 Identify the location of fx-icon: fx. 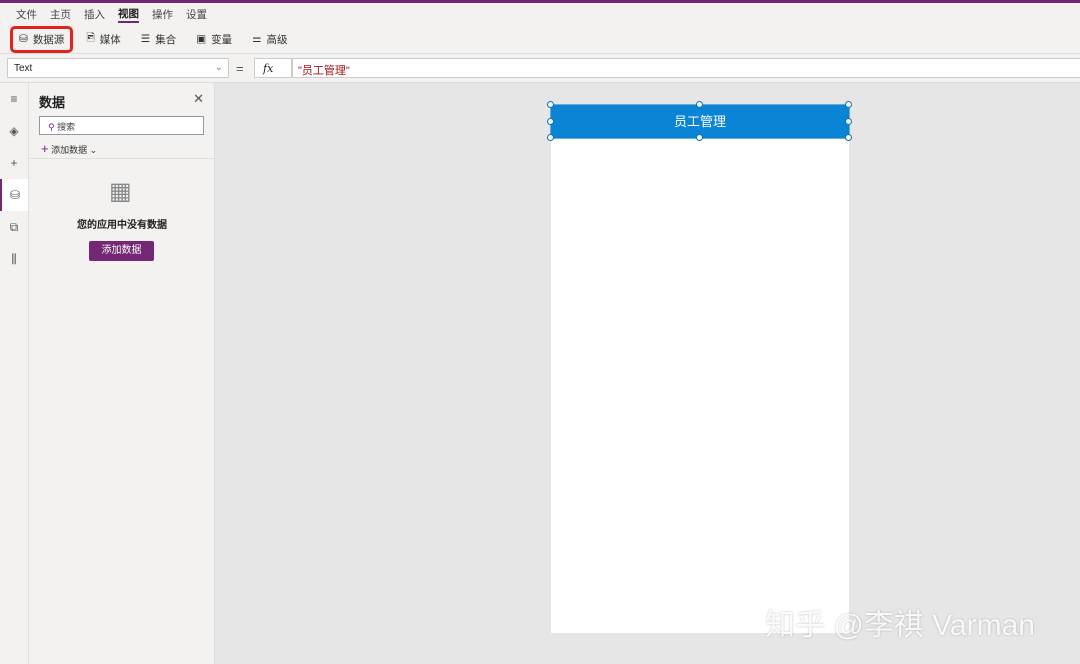
(268, 68).